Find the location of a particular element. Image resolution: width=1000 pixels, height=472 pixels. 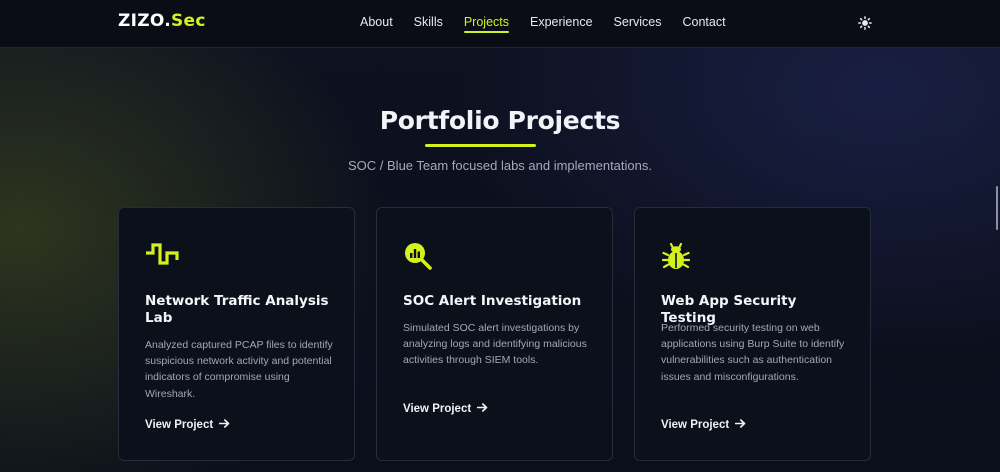

nav-link-contact: Contact is located at coordinates (703, 24).